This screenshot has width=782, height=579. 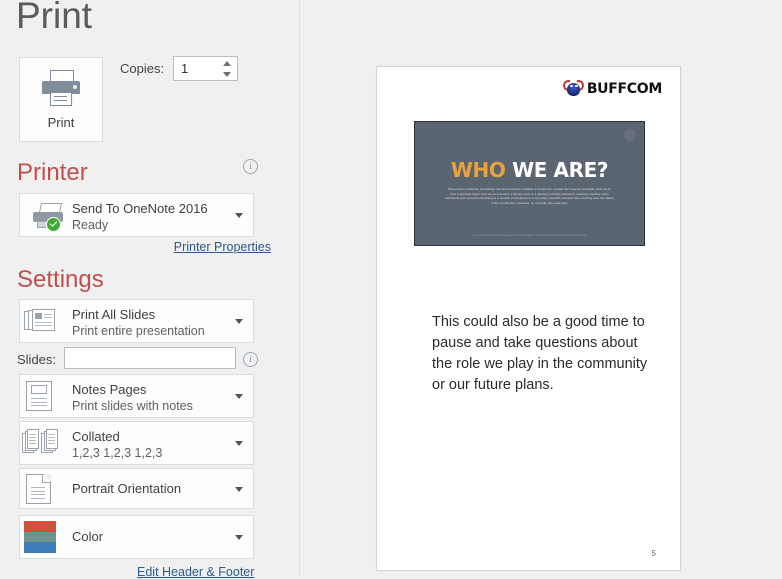 What do you see at coordinates (88, 536) in the screenshot?
I see `color-title: Color` at bounding box center [88, 536].